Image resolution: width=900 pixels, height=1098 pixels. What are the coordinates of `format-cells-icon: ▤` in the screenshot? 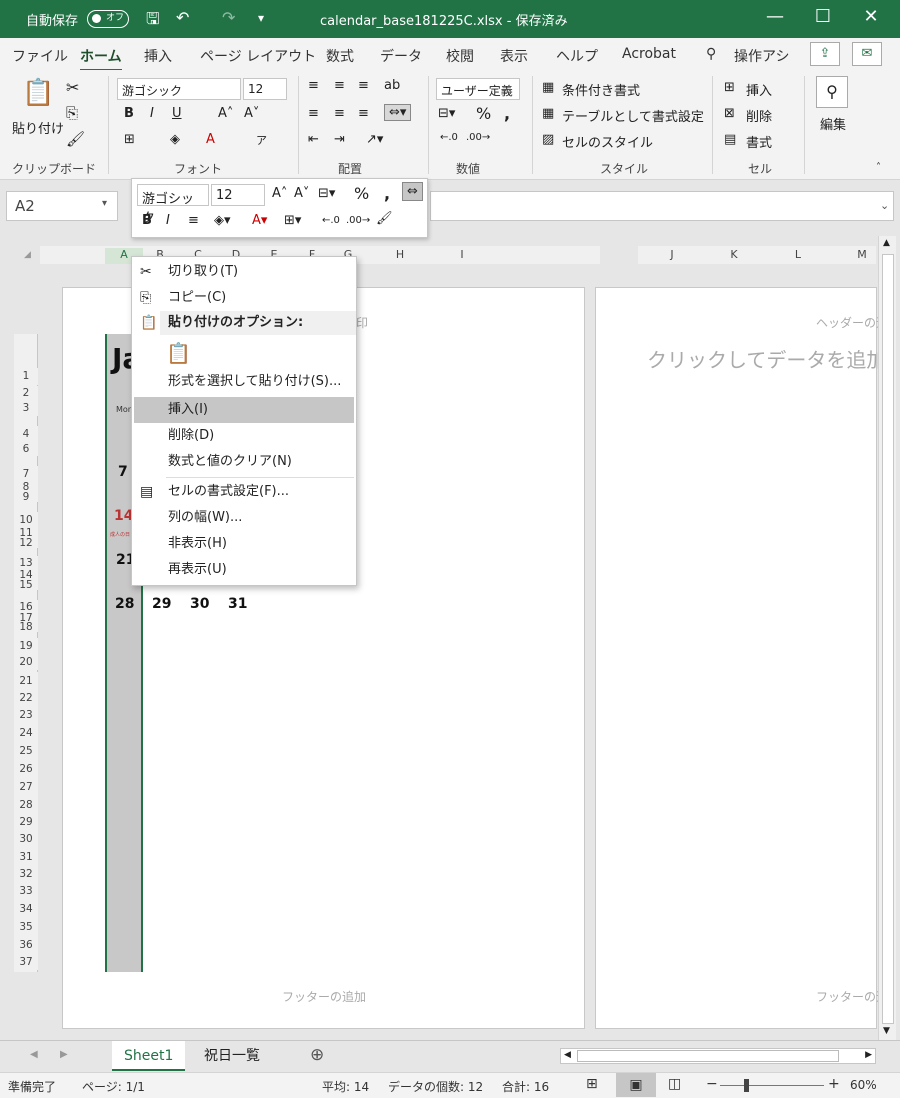 It's located at (730, 139).